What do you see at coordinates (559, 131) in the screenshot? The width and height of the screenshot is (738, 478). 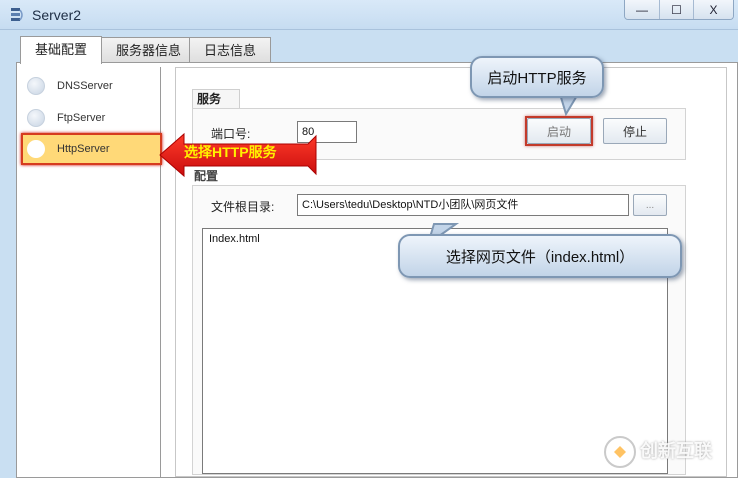 I see `start-button-highlight` at bounding box center [559, 131].